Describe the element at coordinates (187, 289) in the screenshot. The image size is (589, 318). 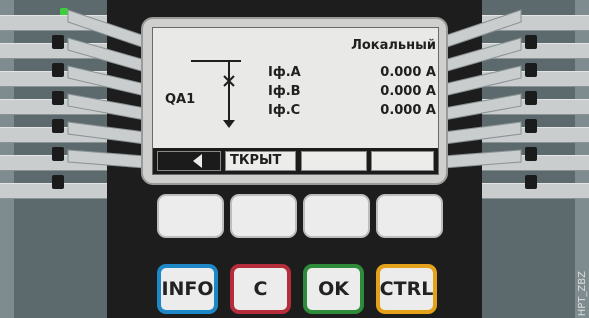
I see `info-button: INFO` at that location.